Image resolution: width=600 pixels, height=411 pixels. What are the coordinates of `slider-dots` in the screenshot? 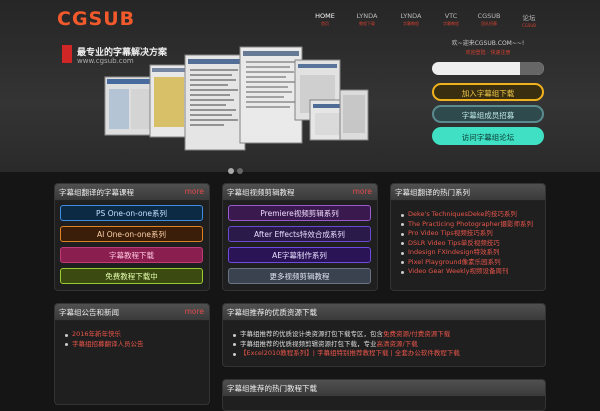 It's located at (237, 168).